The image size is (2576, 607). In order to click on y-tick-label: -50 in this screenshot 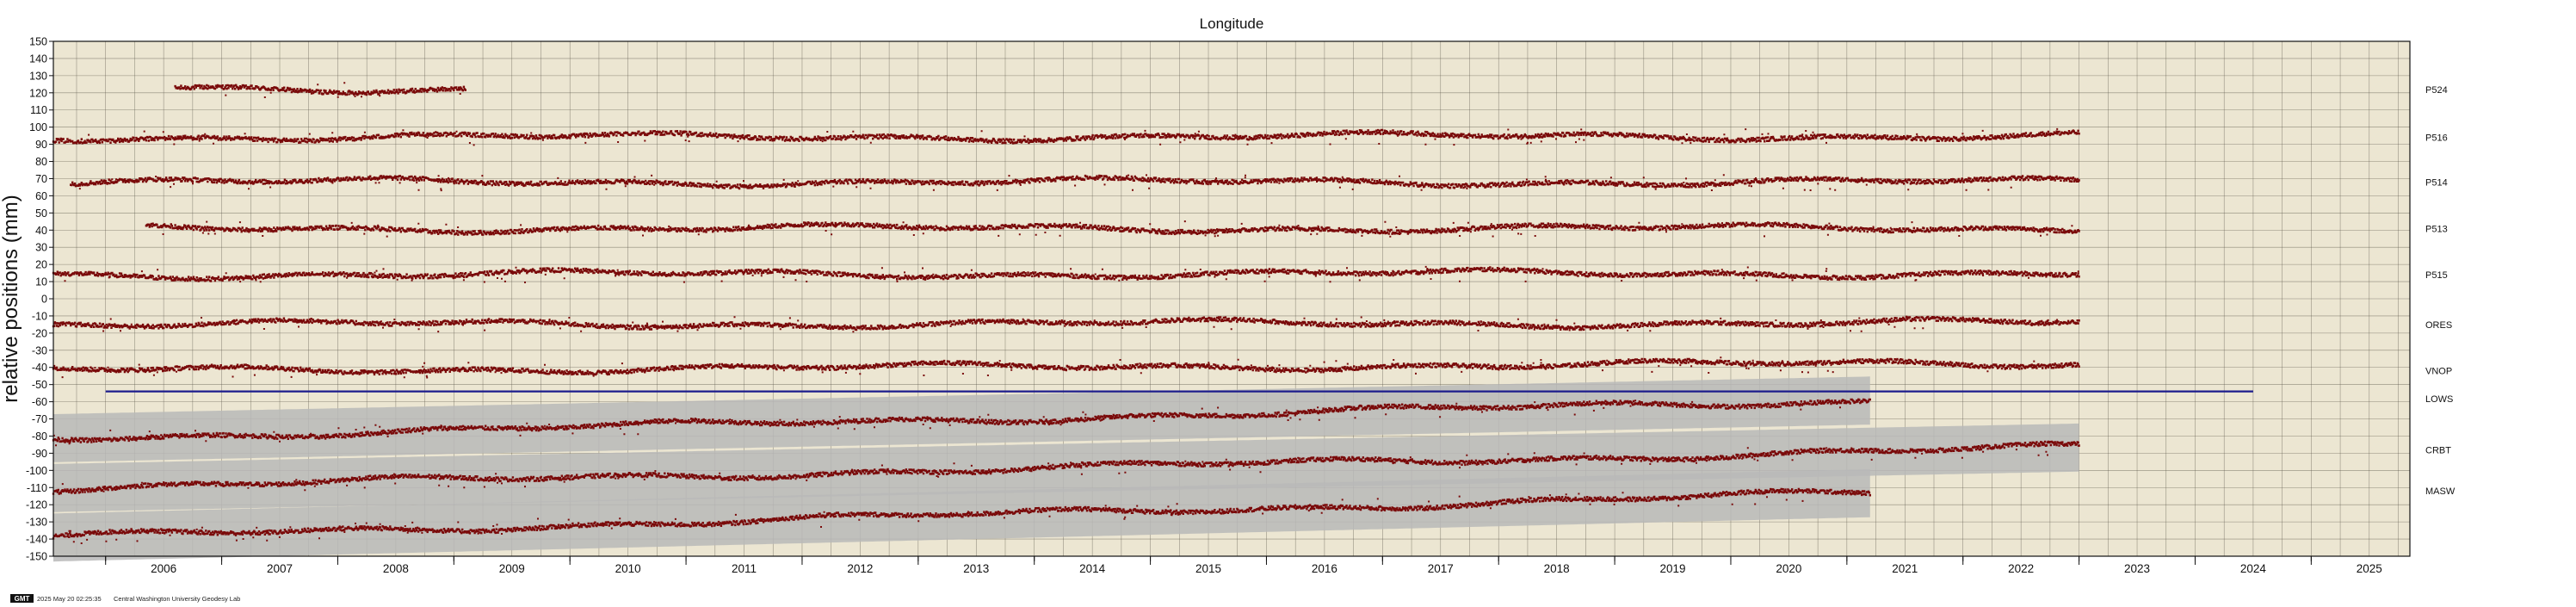, I will do `click(39, 385)`.